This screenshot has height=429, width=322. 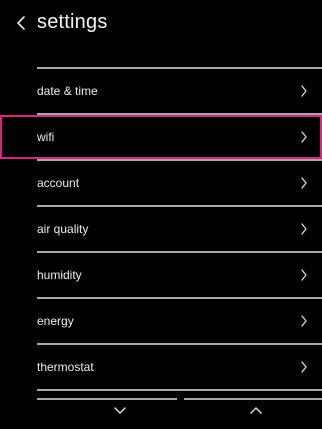 I want to click on scroll-down-button, so click(x=120, y=415).